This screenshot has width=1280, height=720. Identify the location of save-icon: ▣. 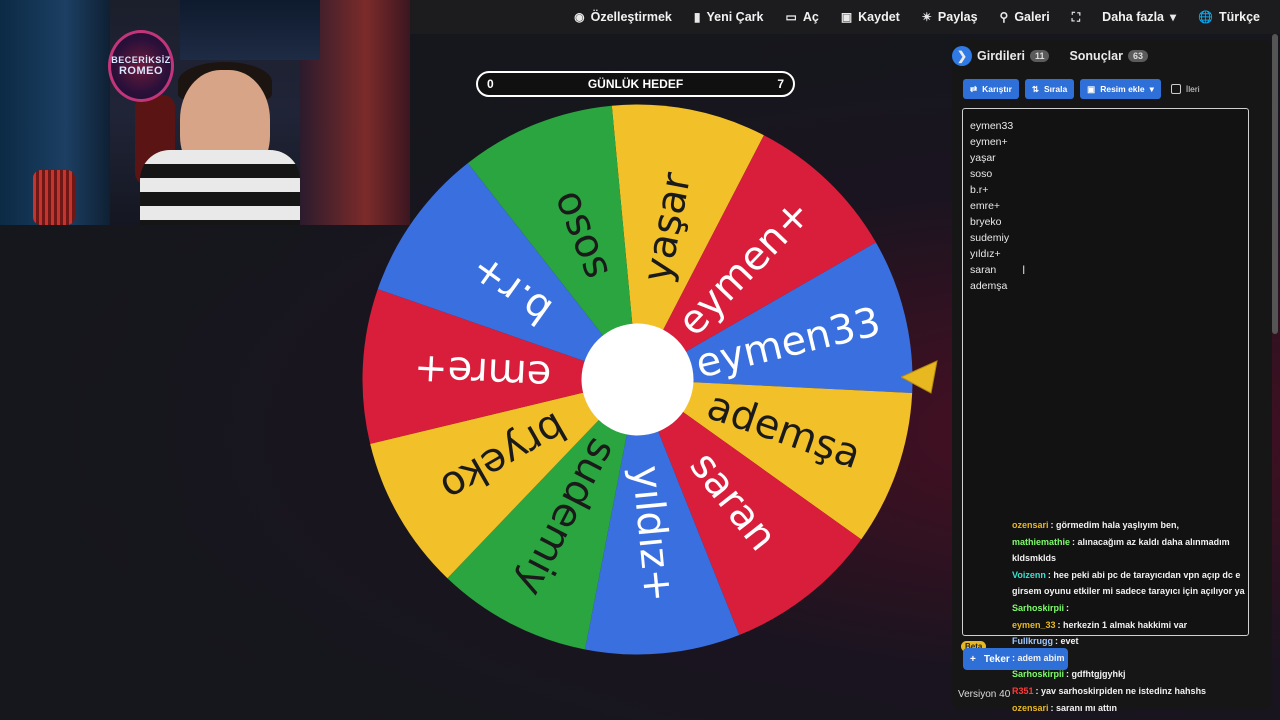
(846, 17).